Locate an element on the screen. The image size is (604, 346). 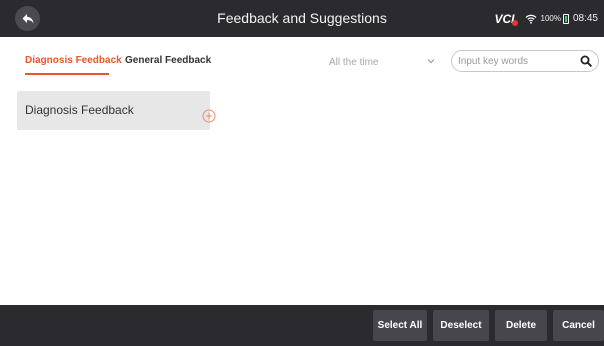
chevron-down-icon is located at coordinates (431, 61).